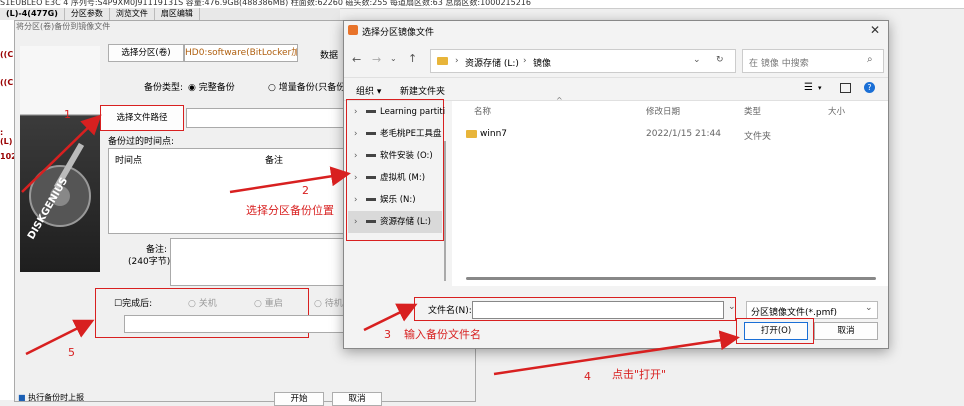 Image resolution: width=964 pixels, height=406 pixels. I want to click on annotation-4-text: 点击"打开", so click(639, 374).